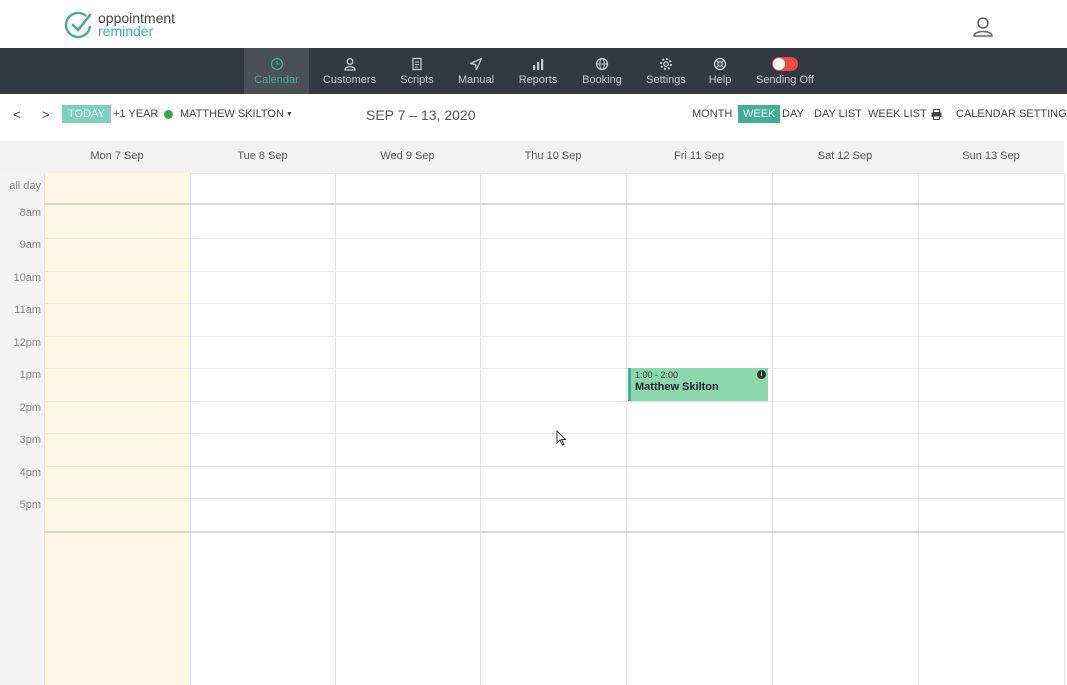 The width and height of the screenshot is (1067, 685). I want to click on date-range-title: SEP 7 – 13, 2020, so click(421, 115).